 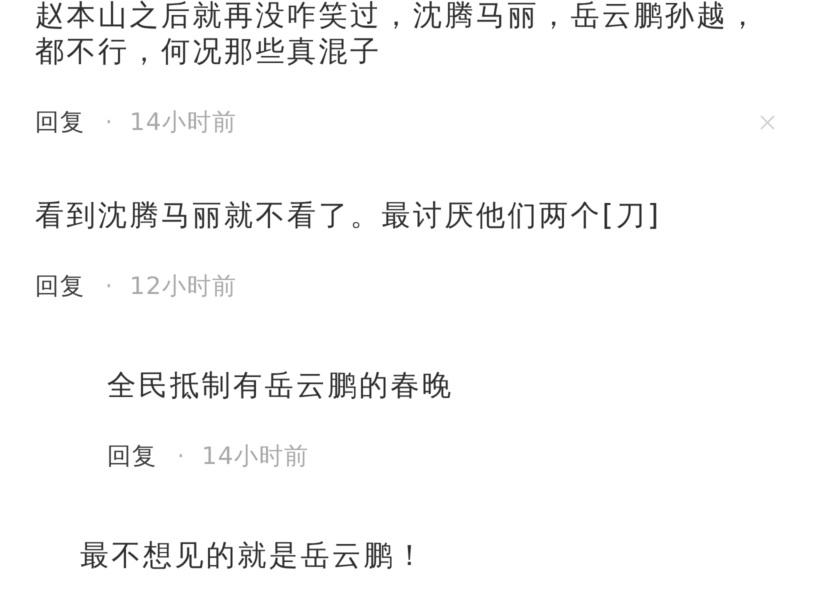 What do you see at coordinates (280, 385) in the screenshot?
I see `comment-text: 全民抵制有岳云鹏的春晚` at bounding box center [280, 385].